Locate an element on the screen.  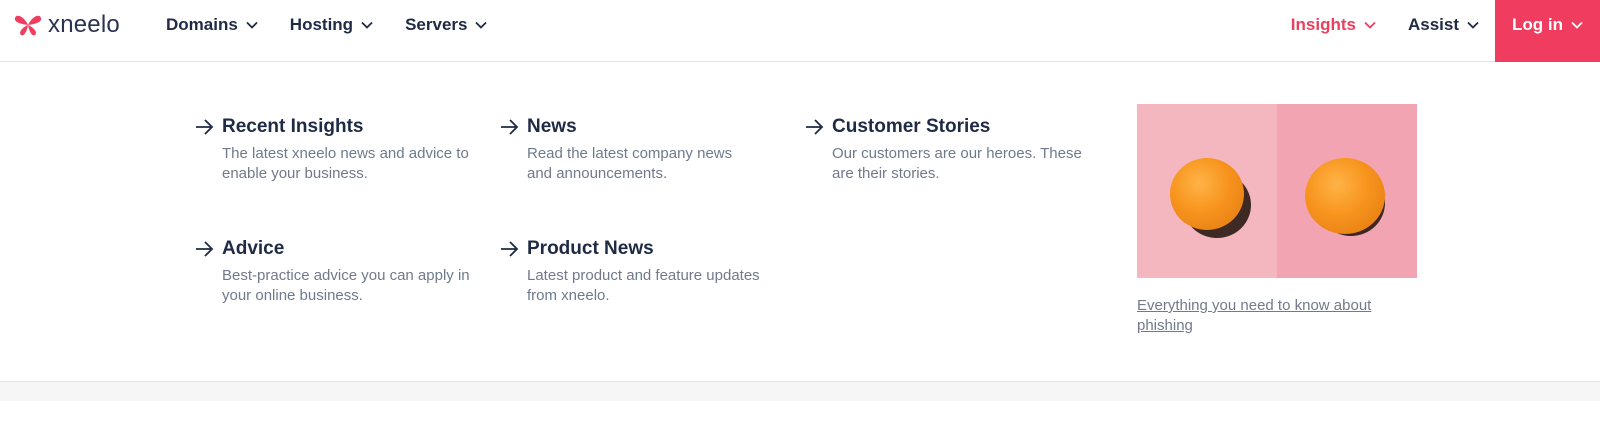
top-navigation-bar: xneelo Domains Hosting Servers Insights is located at coordinates (800, 31).